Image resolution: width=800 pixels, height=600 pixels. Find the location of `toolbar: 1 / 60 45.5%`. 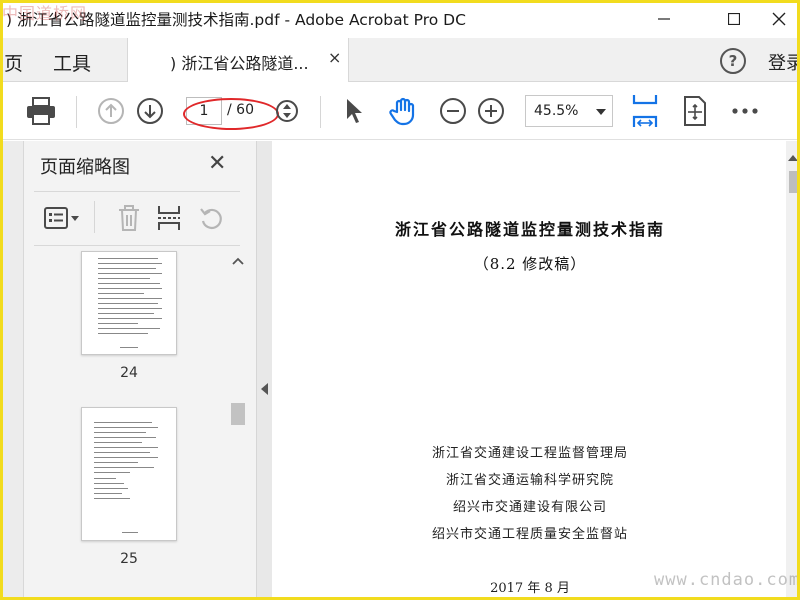

toolbar: 1 / 60 45.5% is located at coordinates (400, 111).